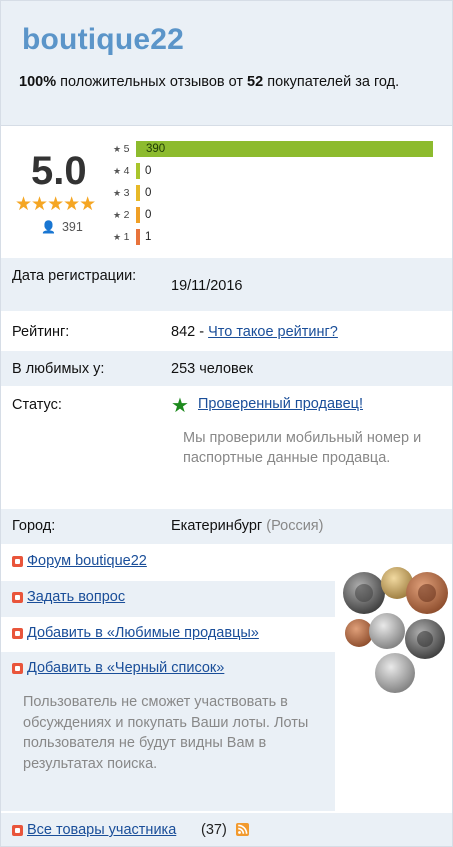  Describe the element at coordinates (152, 82) in the screenshot. I see `feedback-text-a: положительных отзывов от` at that location.